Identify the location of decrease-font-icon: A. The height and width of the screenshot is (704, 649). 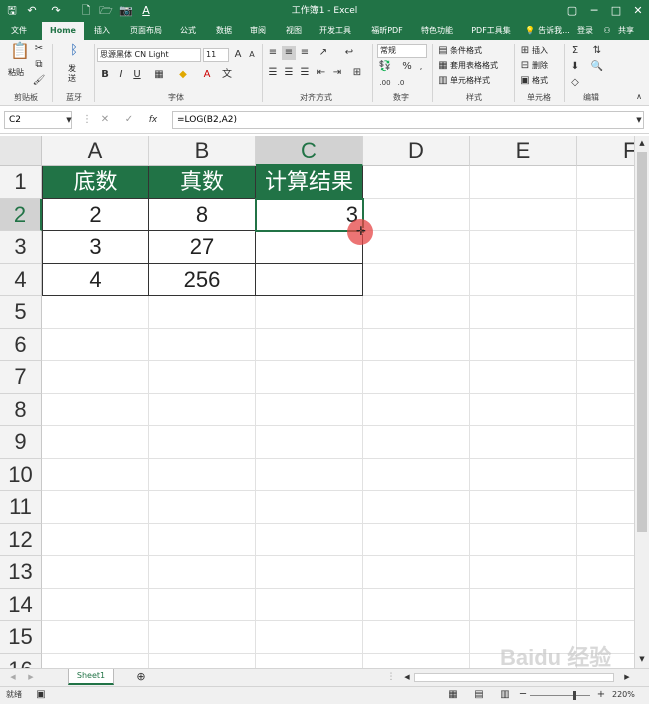
(252, 55).